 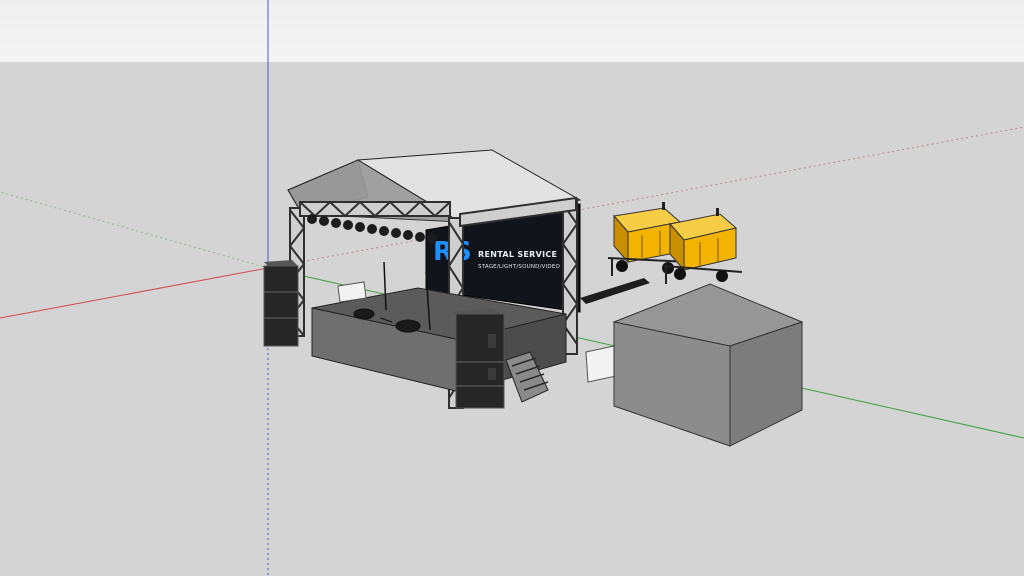 I want to click on barrier-right, so click(x=601, y=364).